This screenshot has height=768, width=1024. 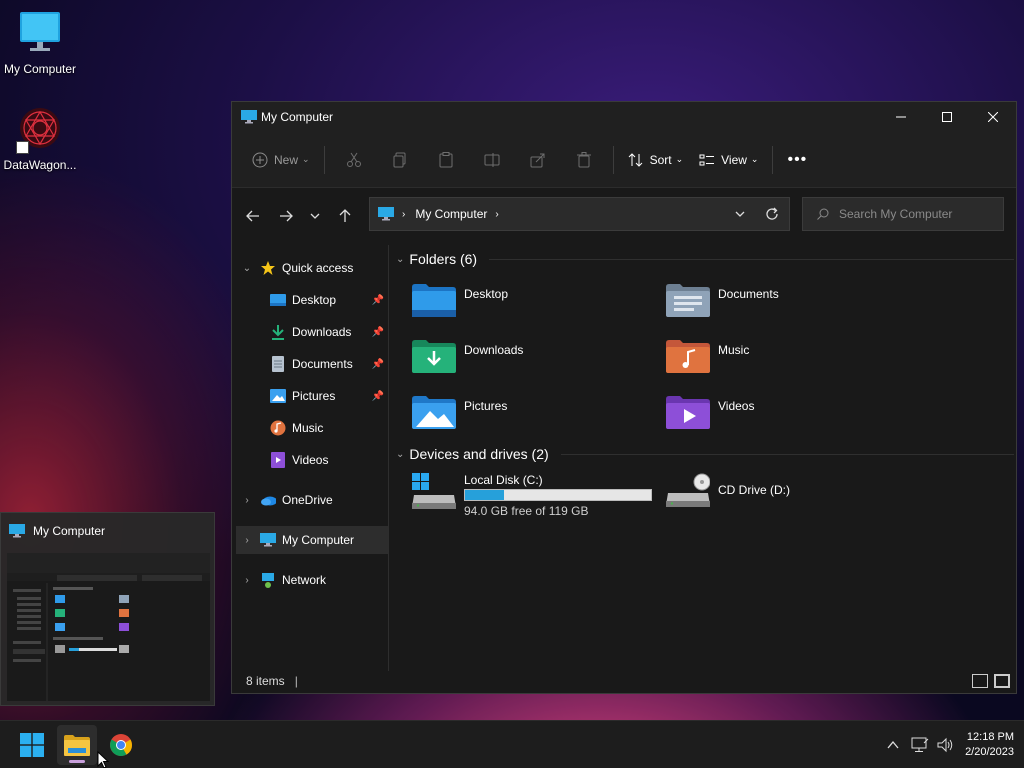 I want to click on picture-icon, so click(x=278, y=396).